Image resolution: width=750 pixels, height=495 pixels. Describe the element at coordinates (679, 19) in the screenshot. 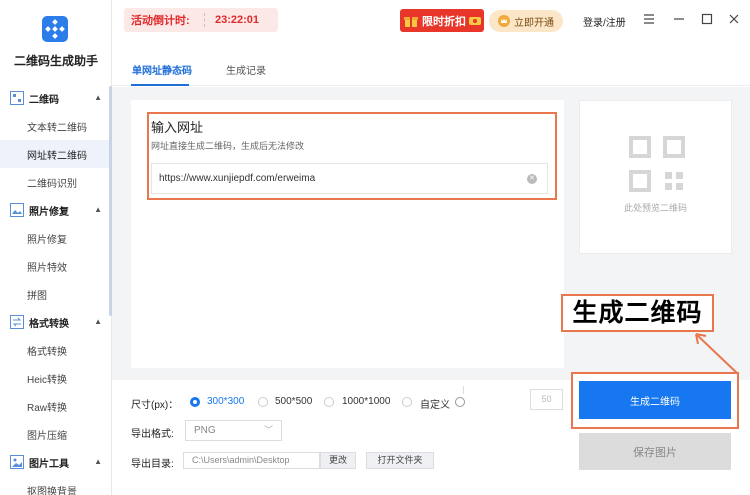

I see `minimize-icon` at that location.